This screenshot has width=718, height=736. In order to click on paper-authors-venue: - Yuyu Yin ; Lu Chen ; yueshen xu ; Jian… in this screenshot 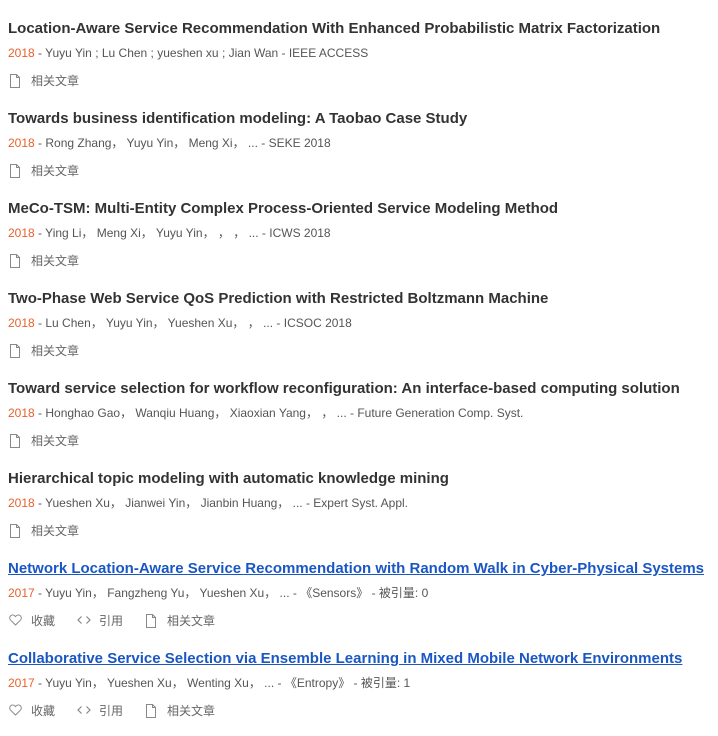, I will do `click(201, 53)`.